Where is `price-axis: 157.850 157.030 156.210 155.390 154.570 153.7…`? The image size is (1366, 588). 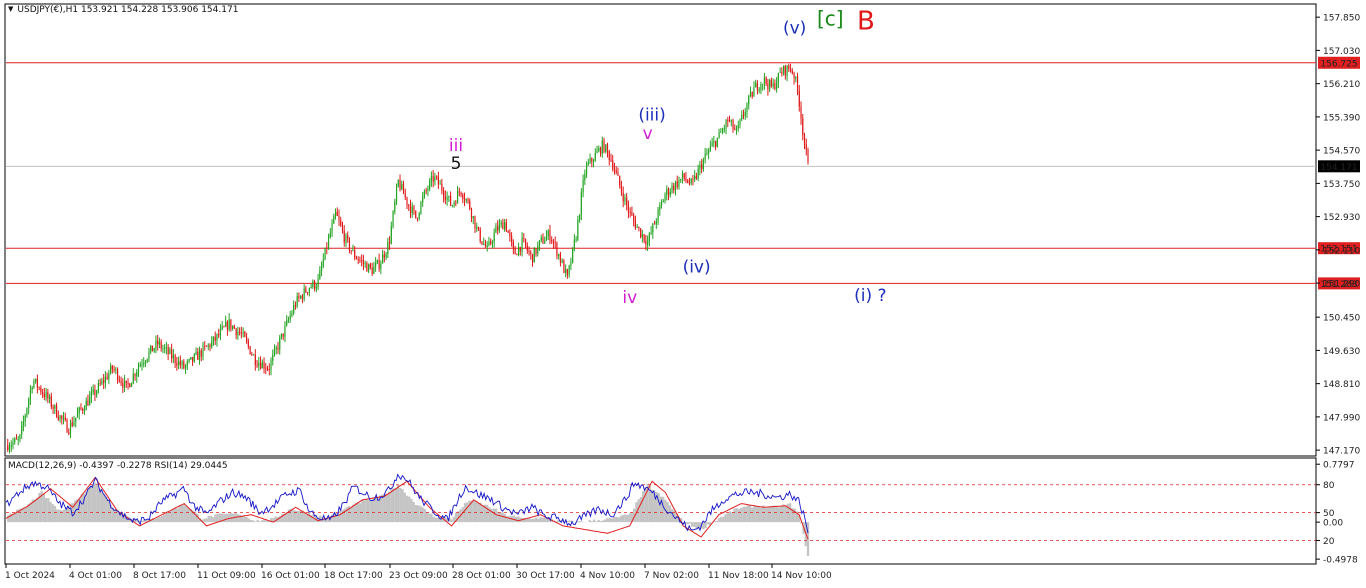
price-axis: 157.850 157.030 156.210 155.390 154.570 153.7… is located at coordinates (1338, 235).